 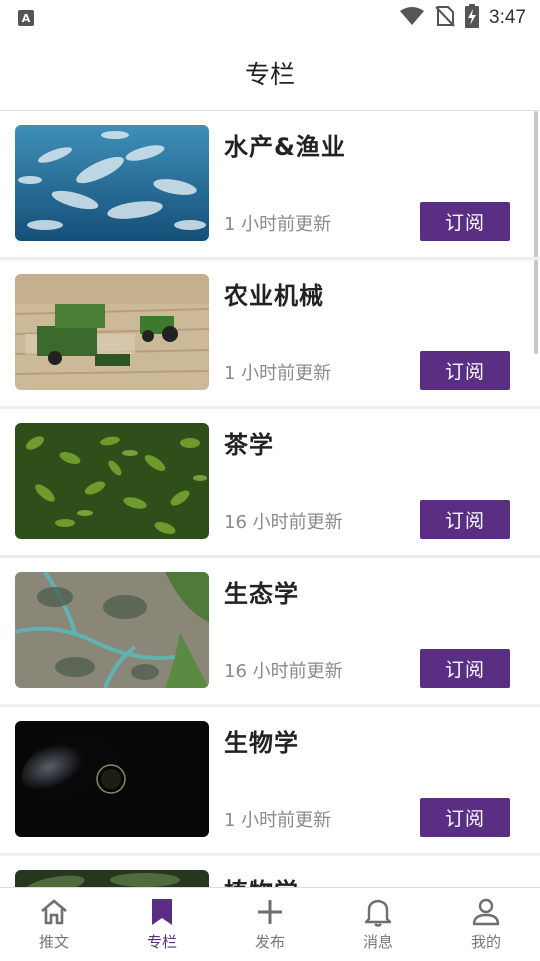 What do you see at coordinates (162, 912) in the screenshot?
I see `bookmark-icon` at bounding box center [162, 912].